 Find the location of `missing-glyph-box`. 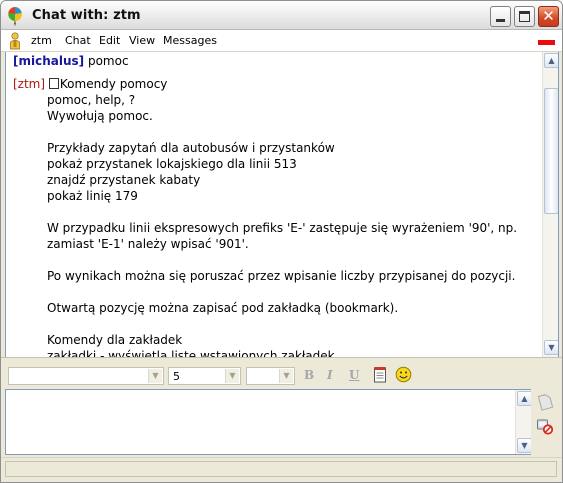

missing-glyph-box is located at coordinates (53, 83).